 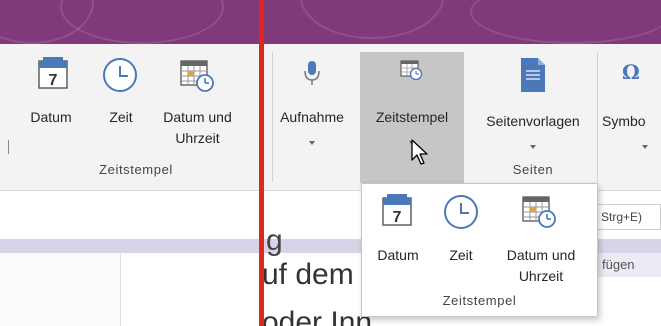 I want to click on page-text-line: oder Inn, so click(x=317, y=316).